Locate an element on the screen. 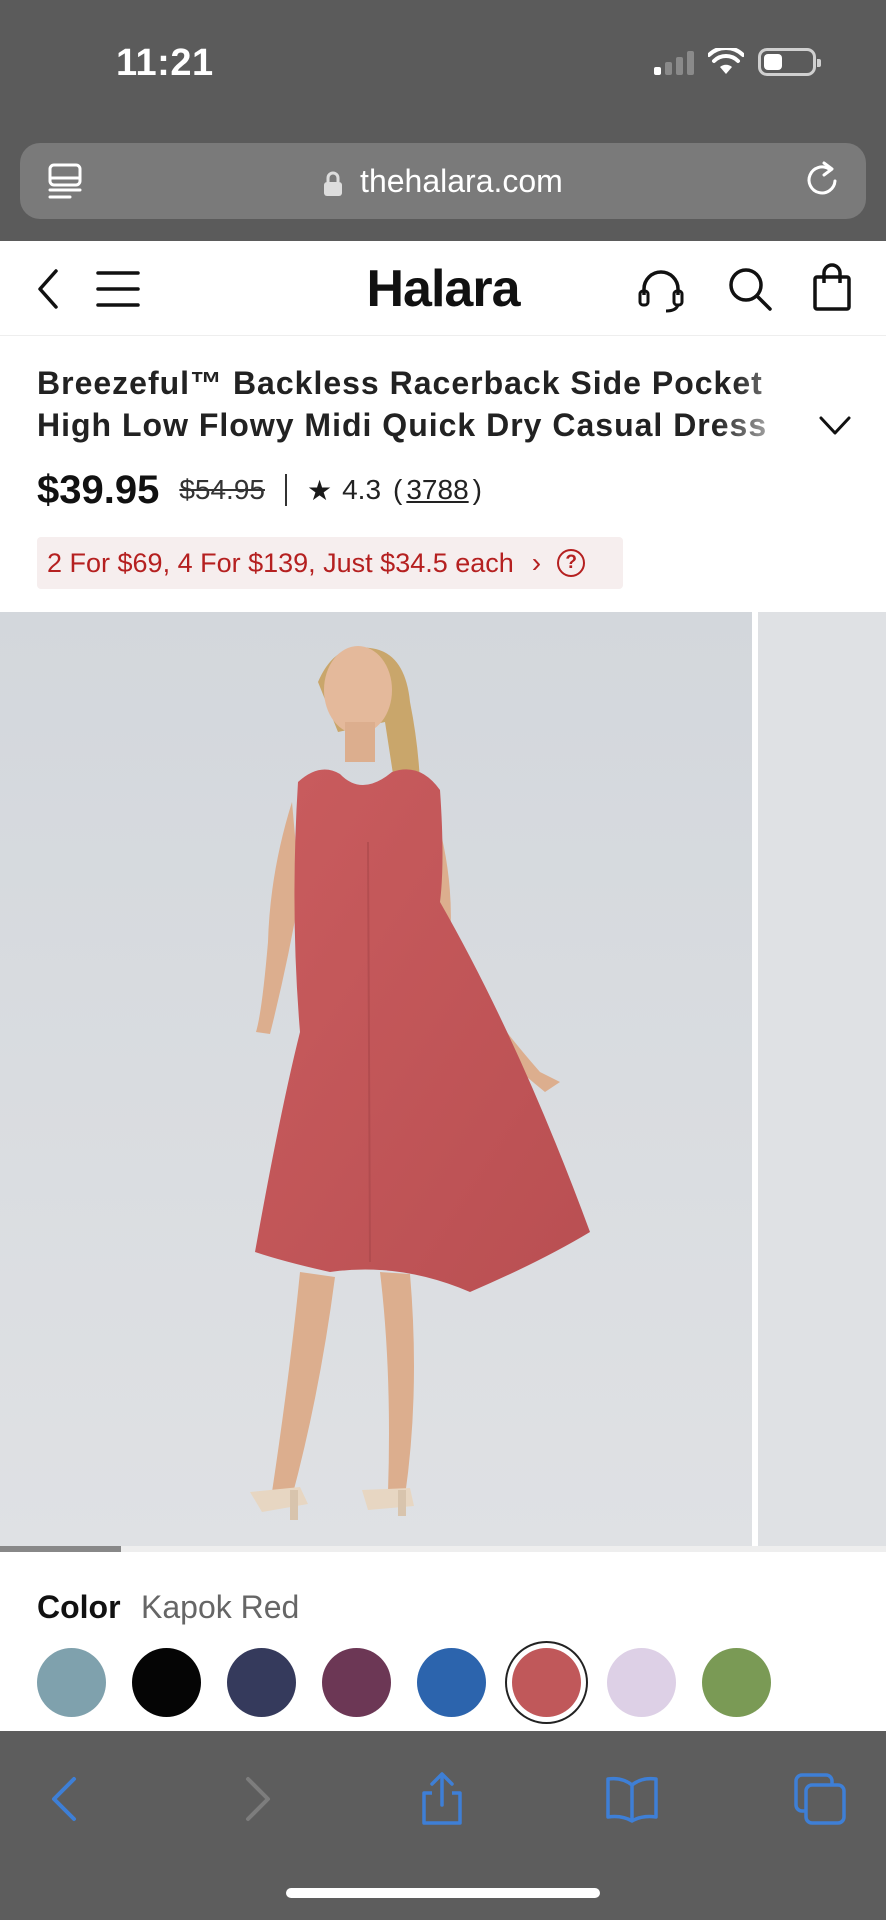 Image resolution: width=886 pixels, height=1920 pixels. status-icons is located at coordinates (737, 62).